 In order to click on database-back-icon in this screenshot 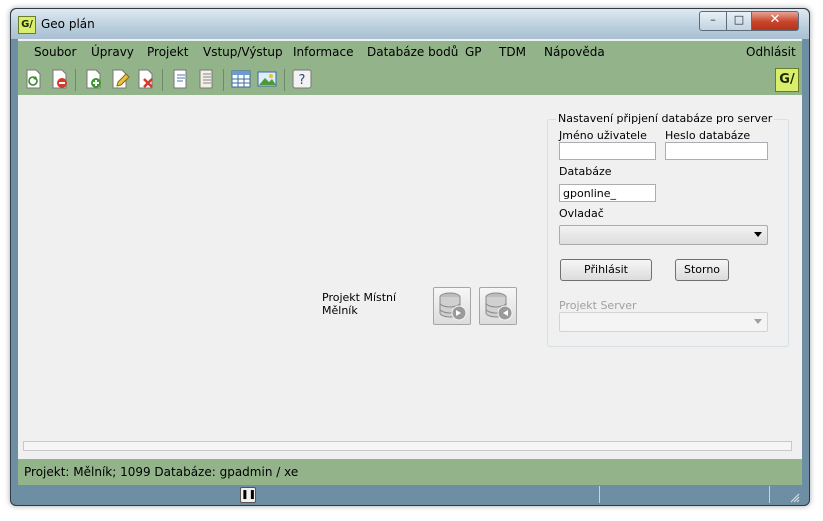, I will do `click(499, 306)`.